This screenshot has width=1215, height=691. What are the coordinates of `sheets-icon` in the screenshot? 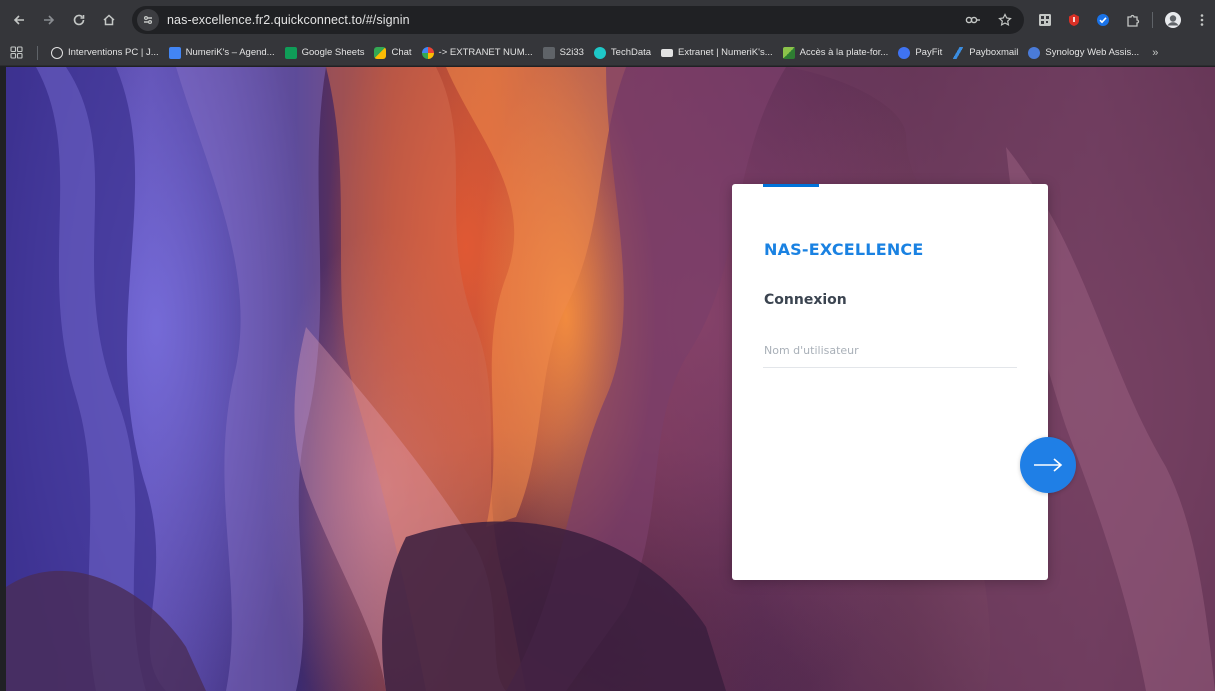 It's located at (290, 52).